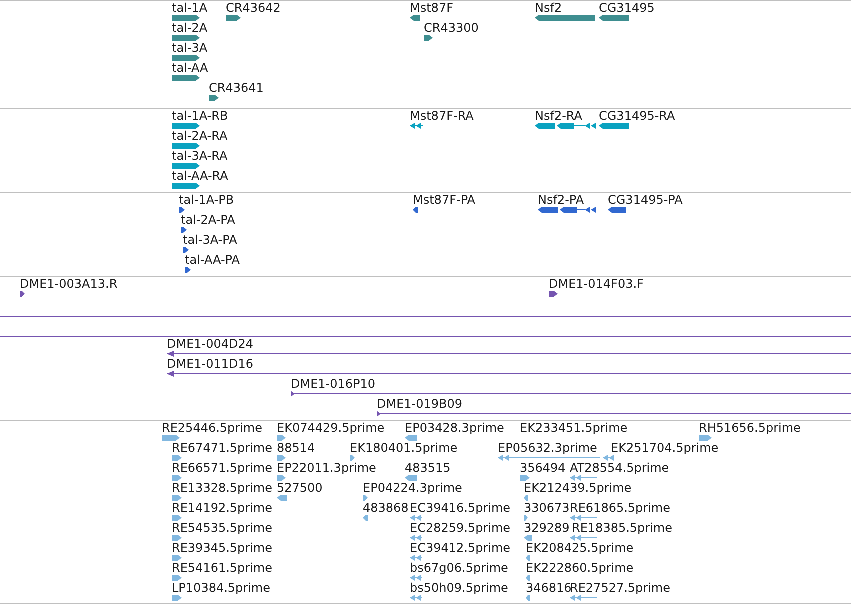 The height and width of the screenshot is (604, 851). What do you see at coordinates (543, 468) in the screenshot?
I see `feature-label: 356494` at bounding box center [543, 468].